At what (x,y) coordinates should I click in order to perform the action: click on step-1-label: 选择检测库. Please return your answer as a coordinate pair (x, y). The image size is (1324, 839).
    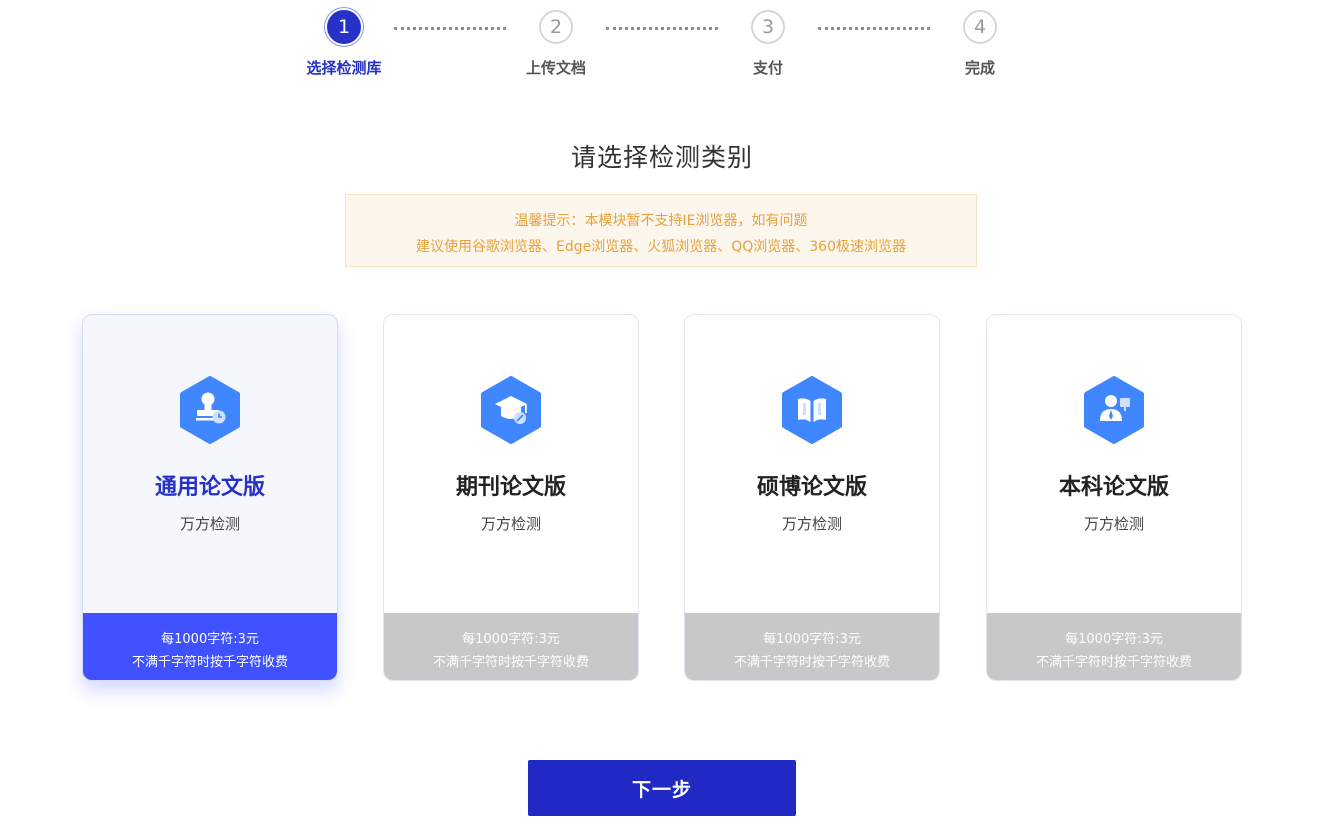
    Looking at the image, I should click on (344, 68).